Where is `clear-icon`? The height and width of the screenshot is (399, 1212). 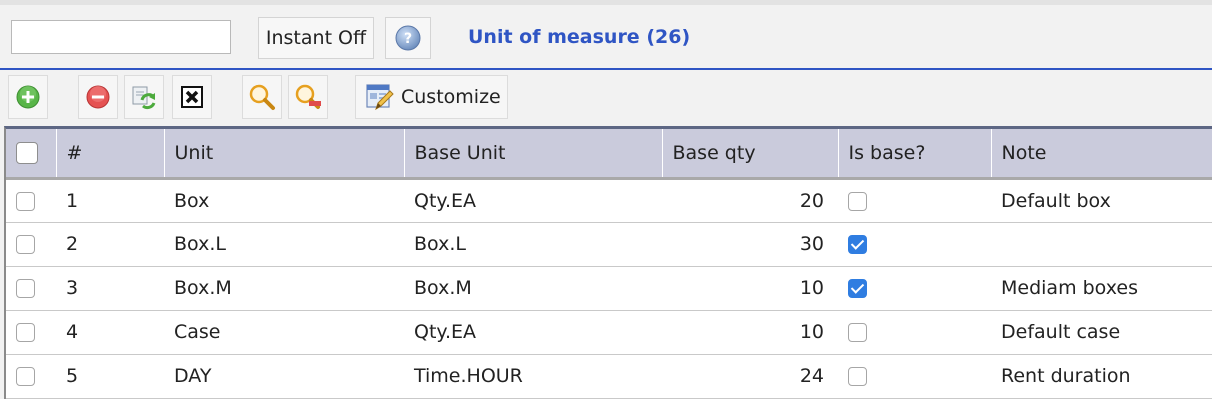
clear-icon is located at coordinates (192, 97).